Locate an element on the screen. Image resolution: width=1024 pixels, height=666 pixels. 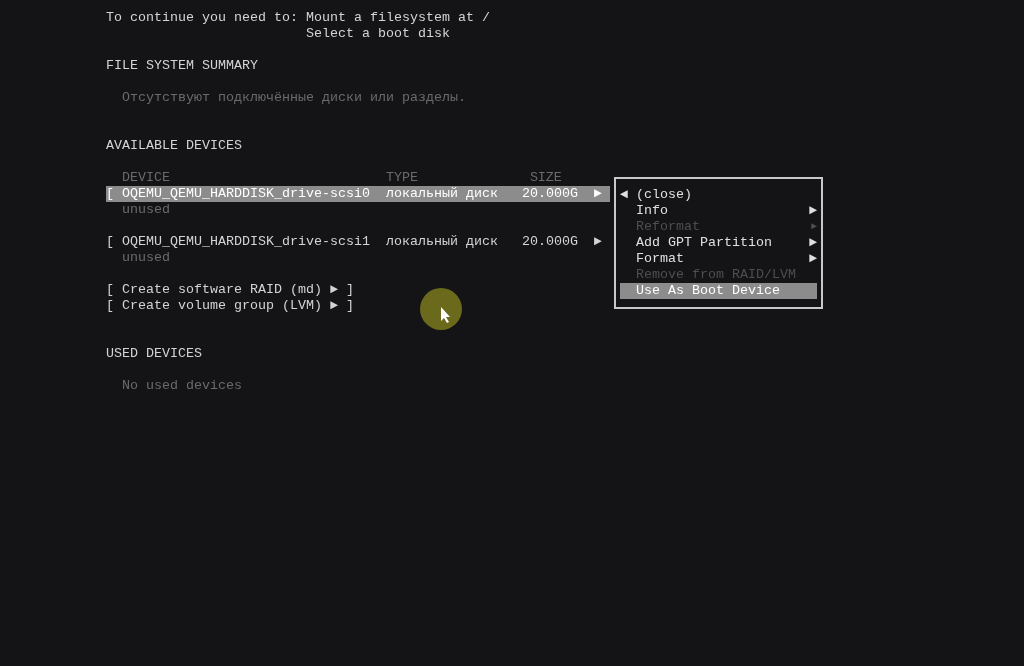
menu-item: Format ► is located at coordinates (718, 259).